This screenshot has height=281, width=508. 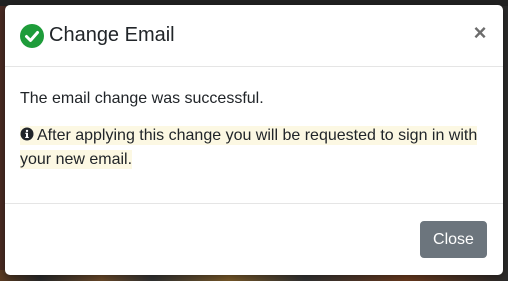 What do you see at coordinates (480, 33) in the screenshot?
I see `close-icon: ×` at bounding box center [480, 33].